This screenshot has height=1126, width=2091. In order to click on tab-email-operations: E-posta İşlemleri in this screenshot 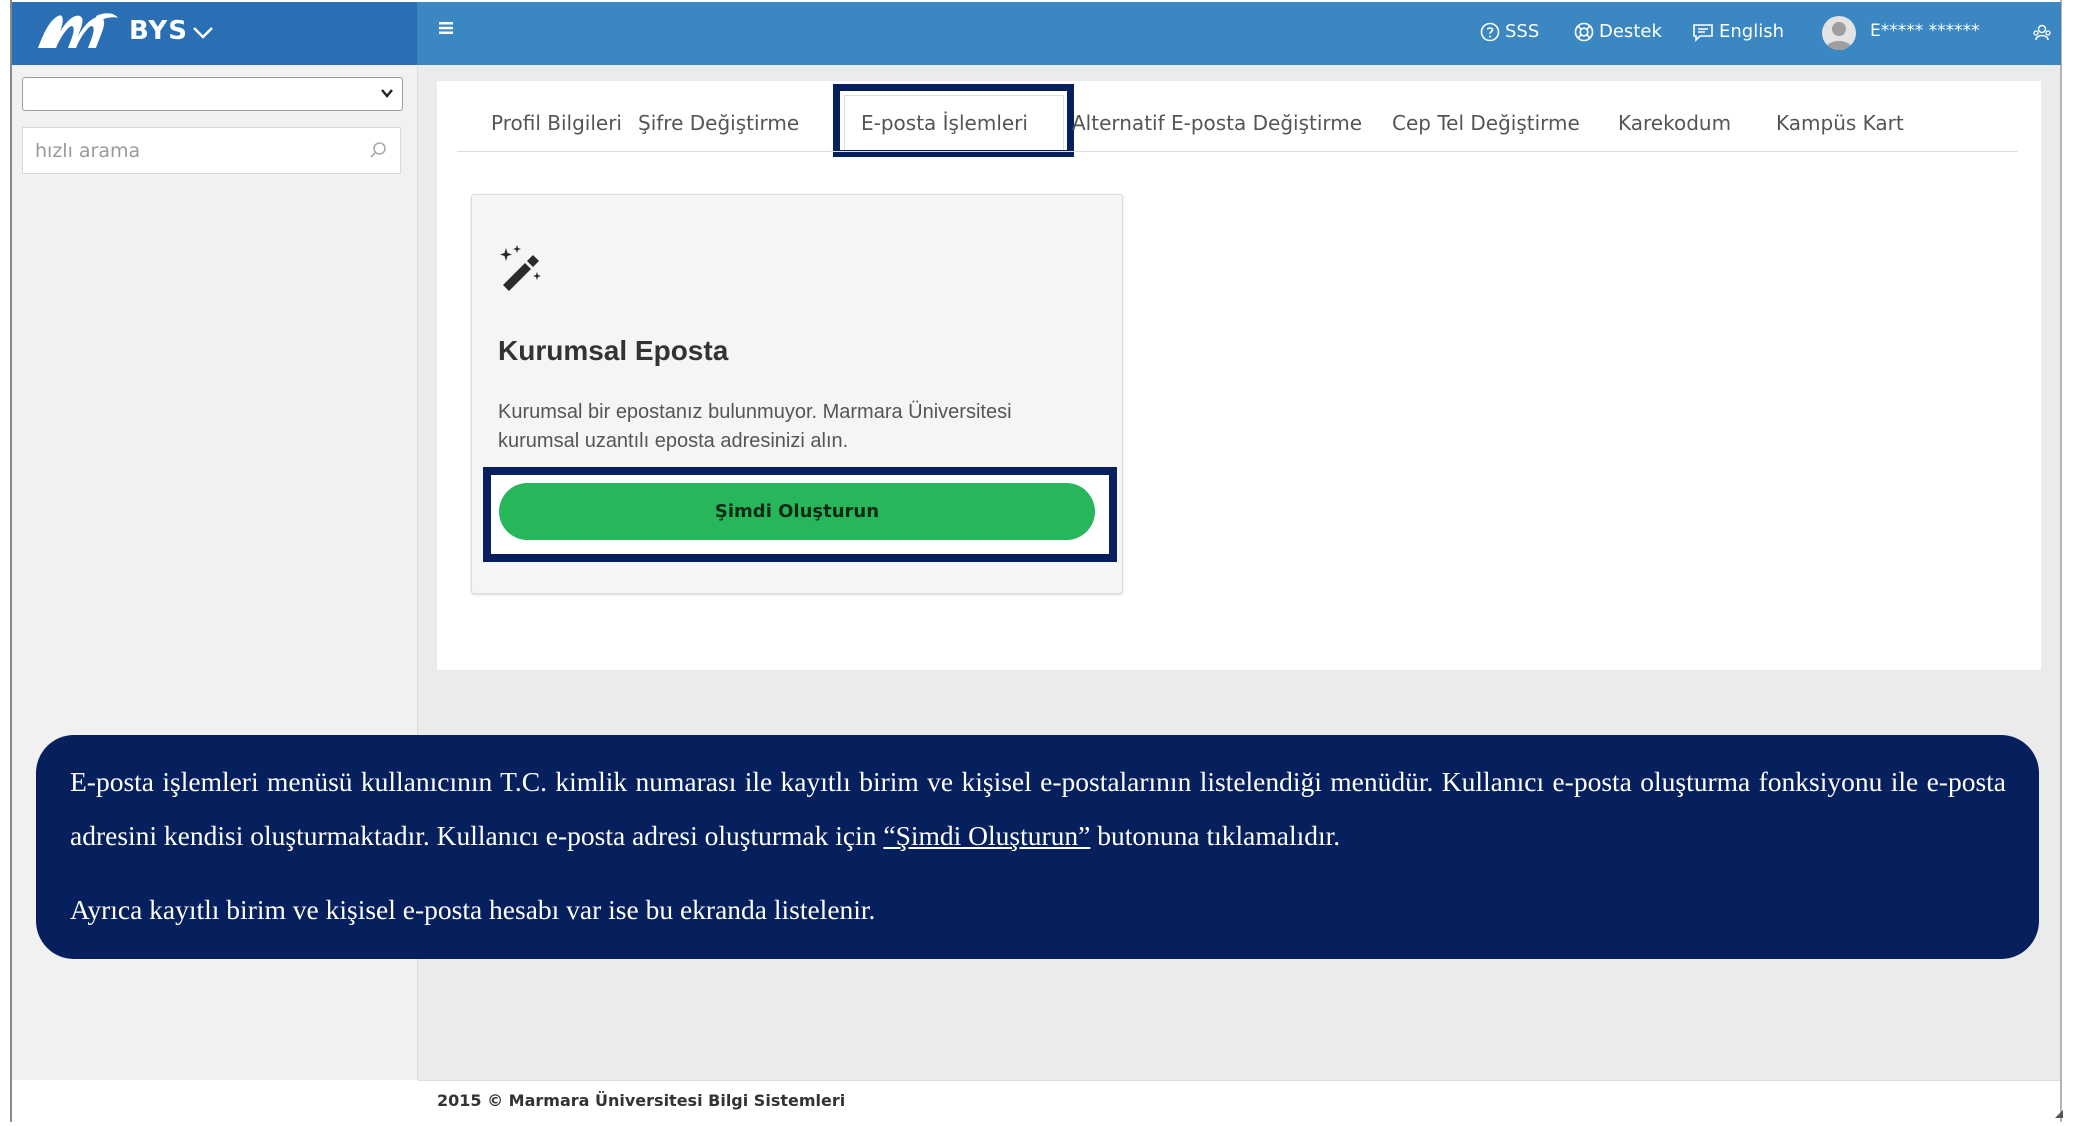, I will do `click(944, 123)`.